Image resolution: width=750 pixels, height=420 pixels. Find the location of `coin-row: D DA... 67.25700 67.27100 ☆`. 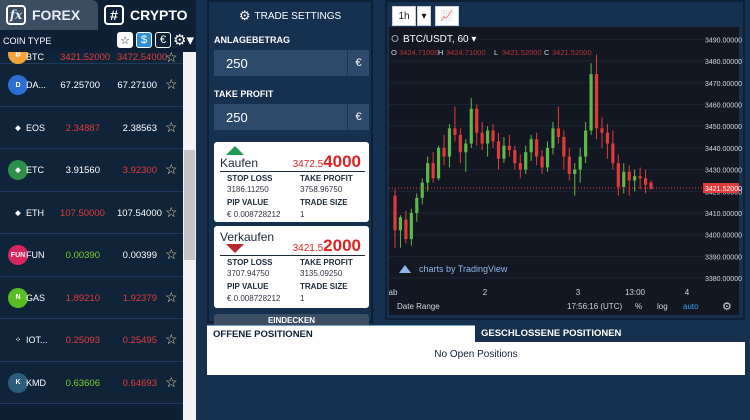

coin-row: D DA... 67.25700 67.27100 ☆ is located at coordinates (91, 85).